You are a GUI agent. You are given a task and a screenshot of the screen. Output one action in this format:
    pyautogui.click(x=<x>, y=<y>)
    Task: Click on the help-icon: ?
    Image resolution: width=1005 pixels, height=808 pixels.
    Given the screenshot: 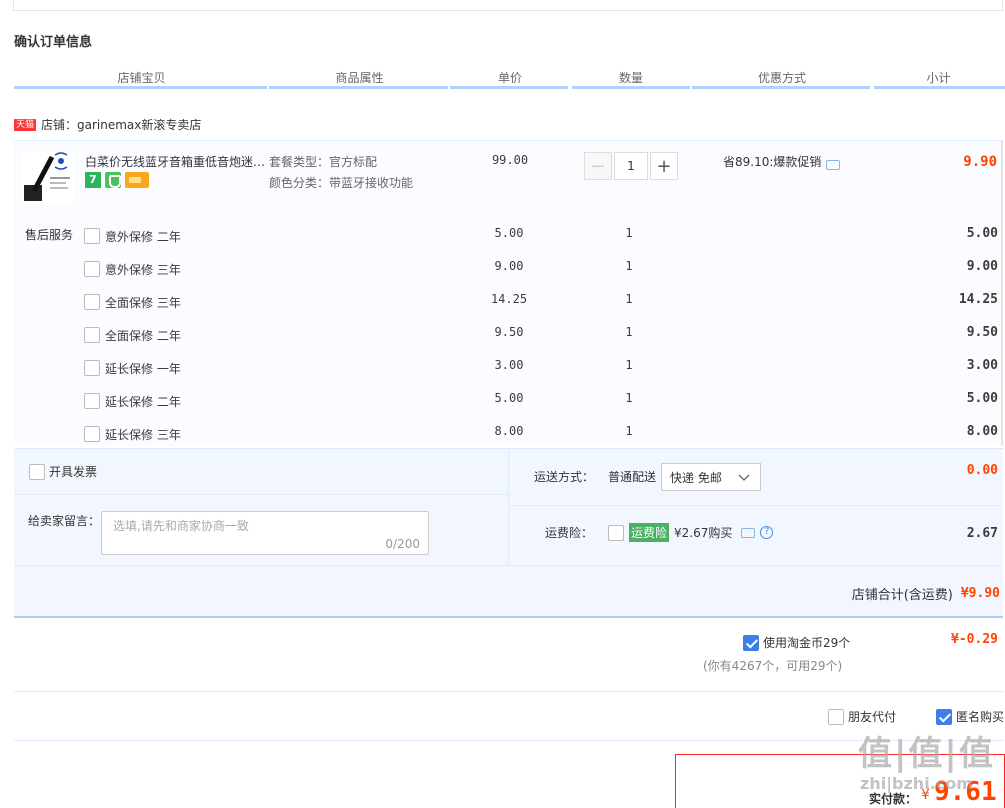 What is the action you would take?
    pyautogui.click(x=767, y=532)
    